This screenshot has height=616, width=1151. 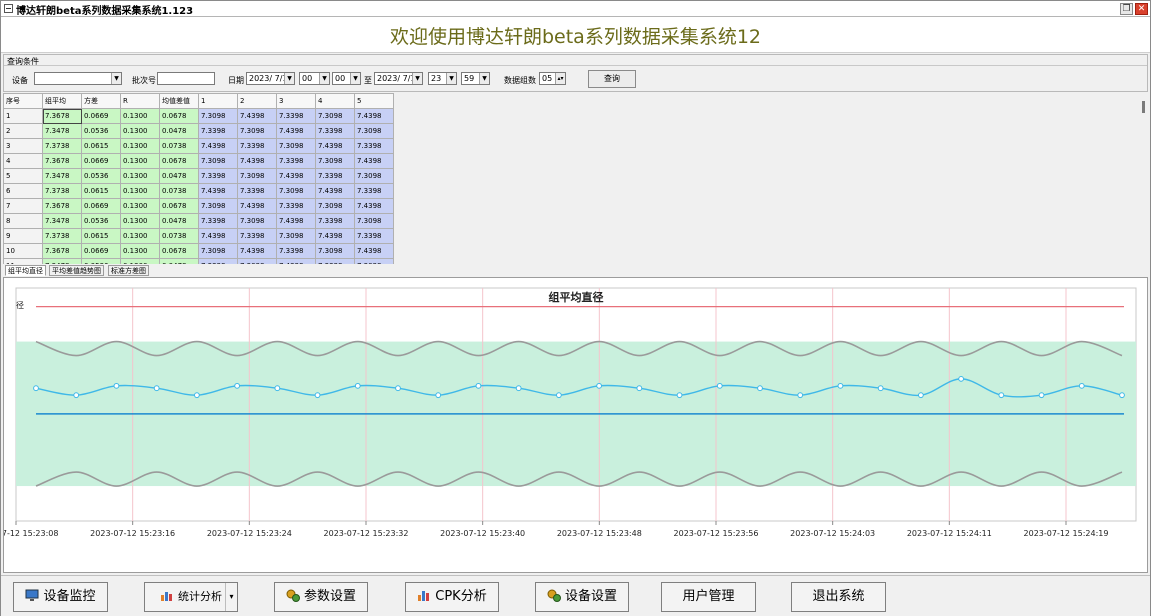 I want to click on start-minute-select: 00 ▼, so click(x=346, y=78).